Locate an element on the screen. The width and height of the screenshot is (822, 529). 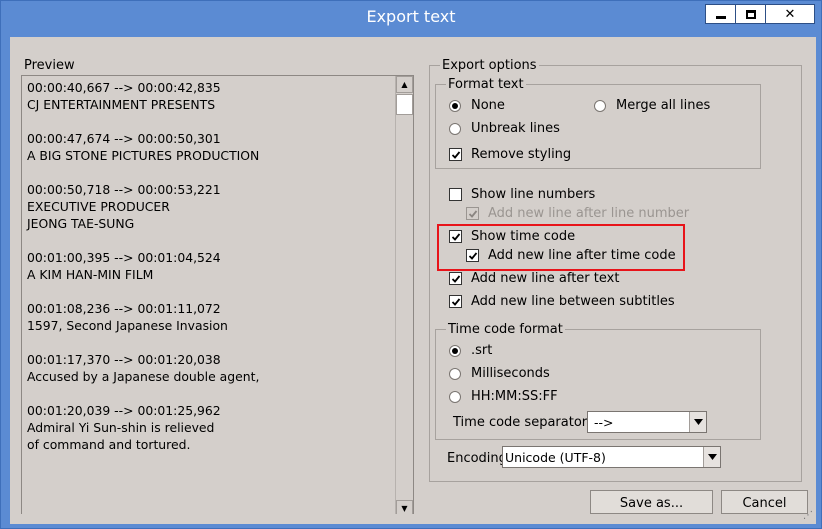
minimize-icon is located at coordinates (720, 17).